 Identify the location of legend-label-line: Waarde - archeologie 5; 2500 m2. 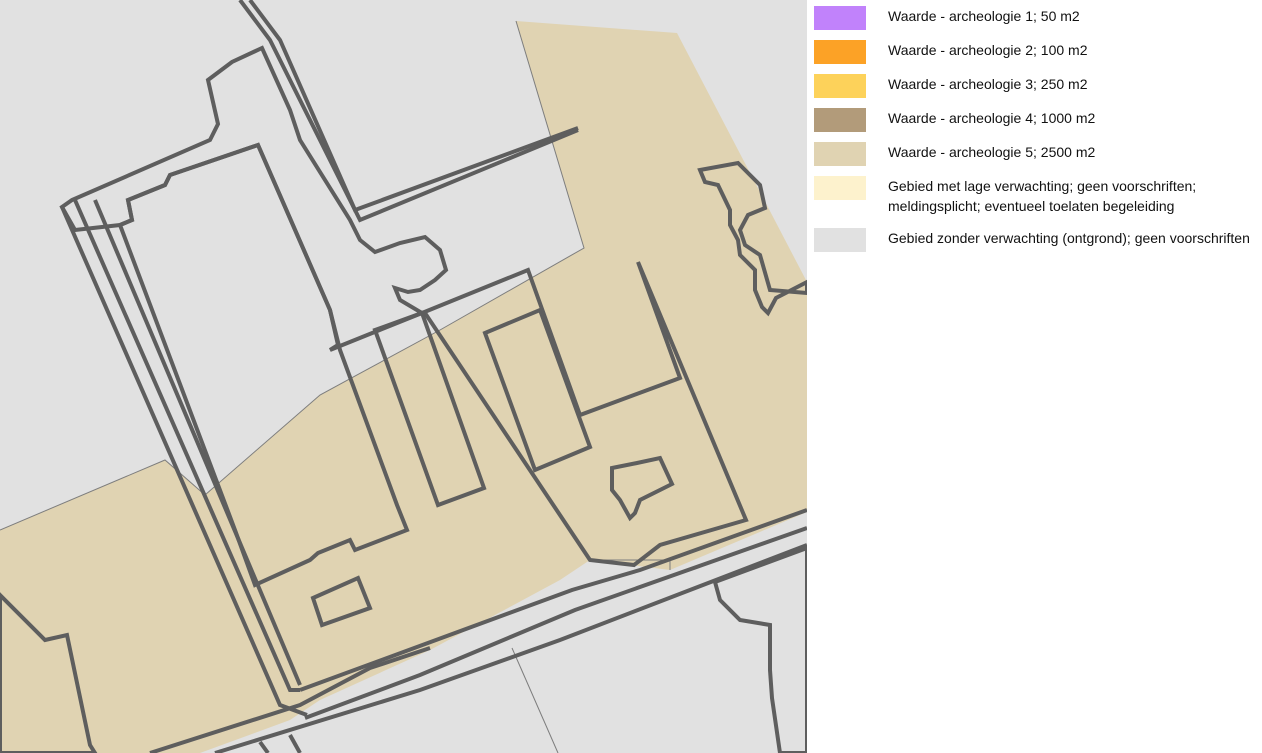
(992, 152).